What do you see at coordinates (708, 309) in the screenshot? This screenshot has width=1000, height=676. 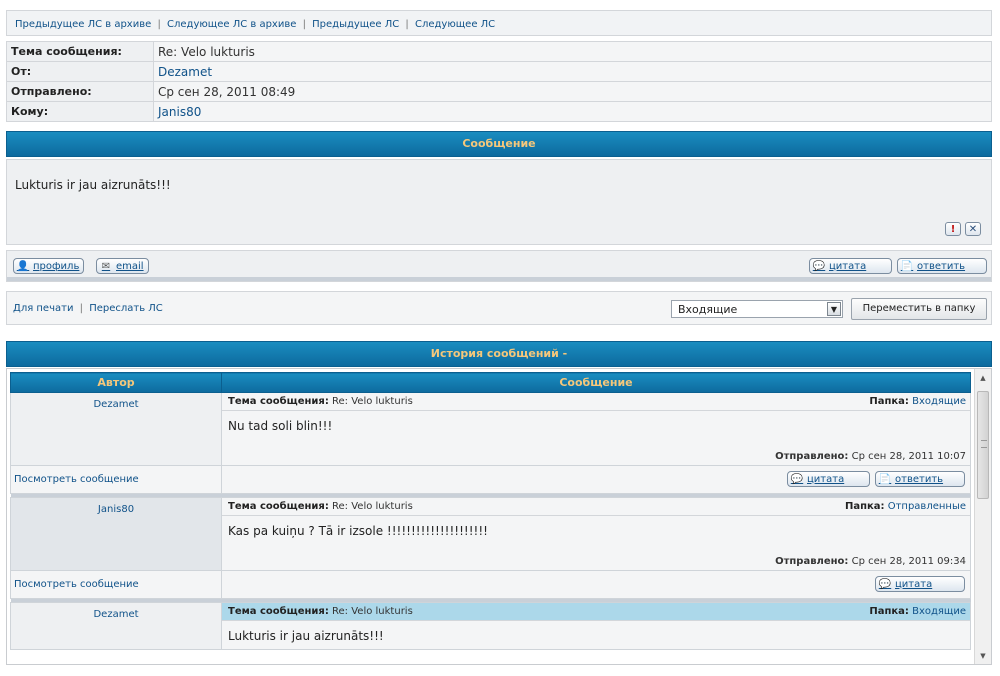 I see `folder-select-value: Входящие` at bounding box center [708, 309].